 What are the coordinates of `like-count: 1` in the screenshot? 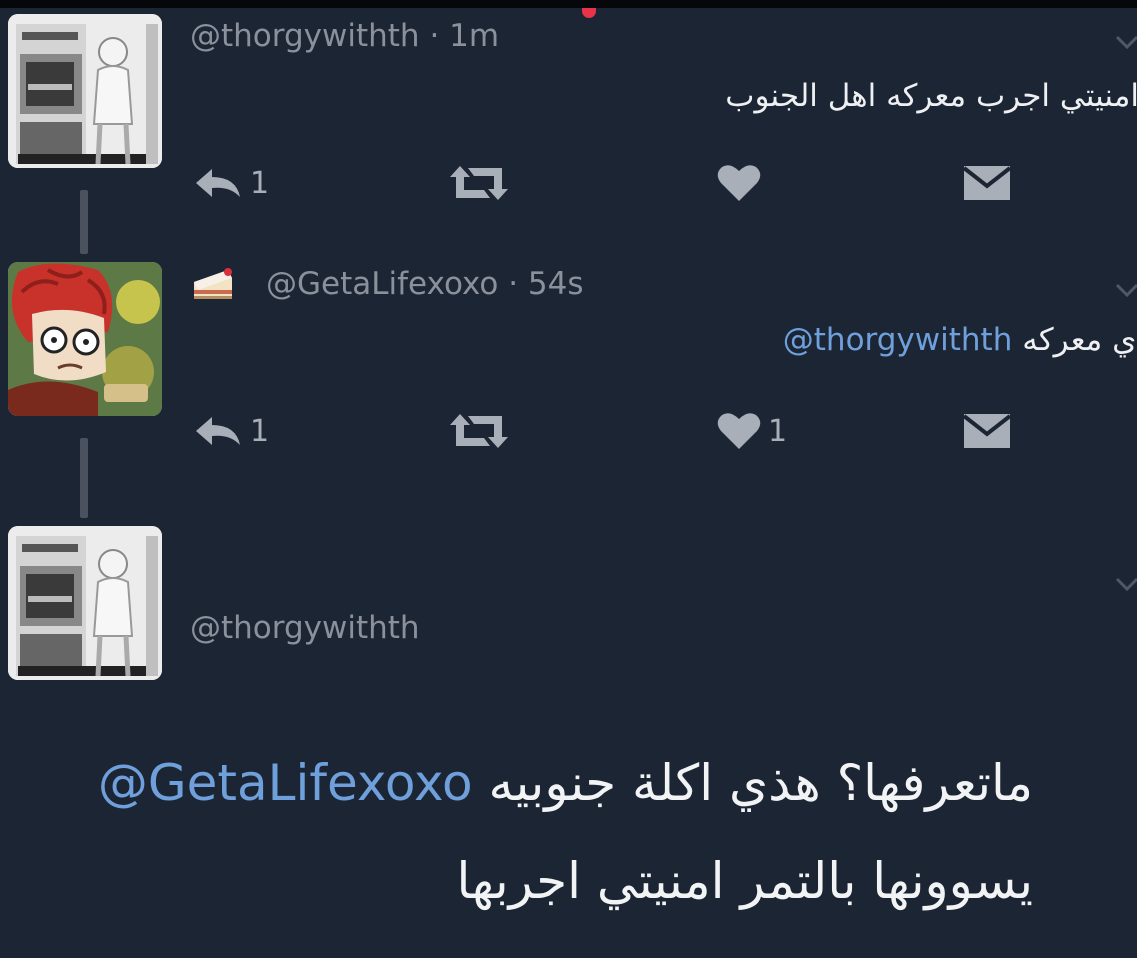 It's located at (778, 431).